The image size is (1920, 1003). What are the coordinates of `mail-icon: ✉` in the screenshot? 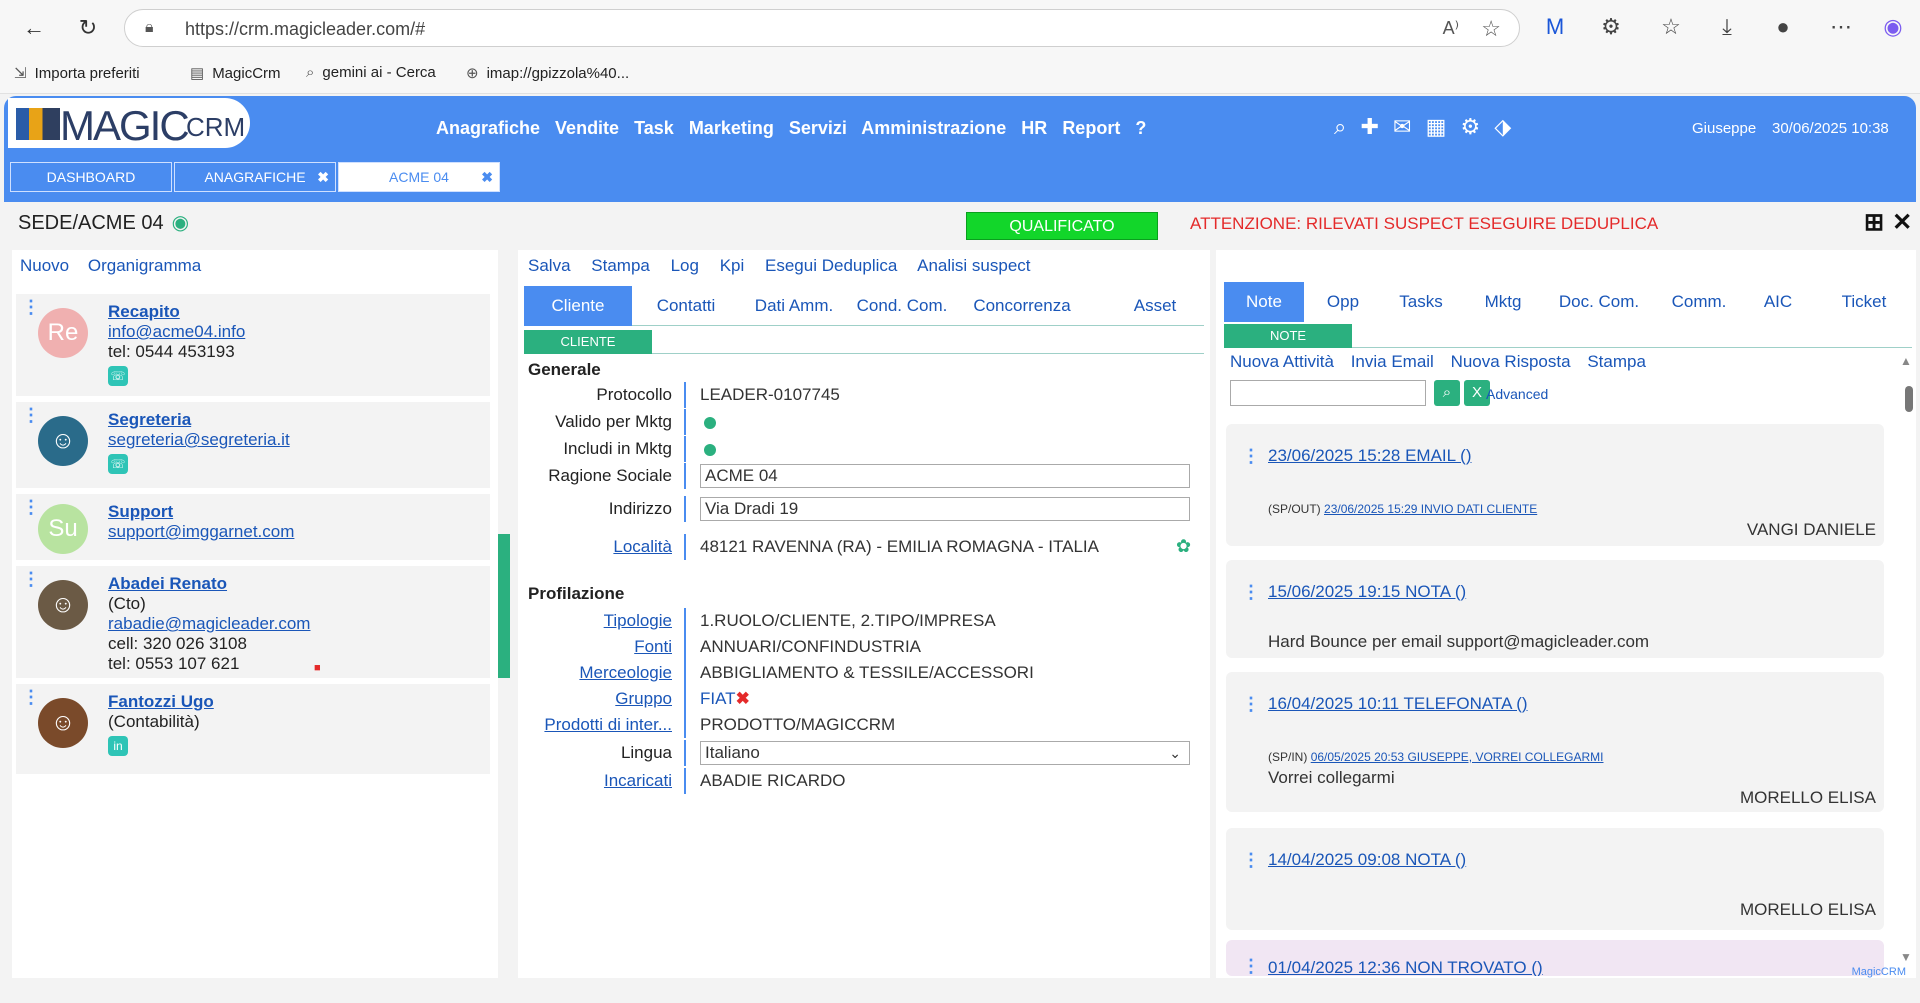 It's located at (1402, 126).